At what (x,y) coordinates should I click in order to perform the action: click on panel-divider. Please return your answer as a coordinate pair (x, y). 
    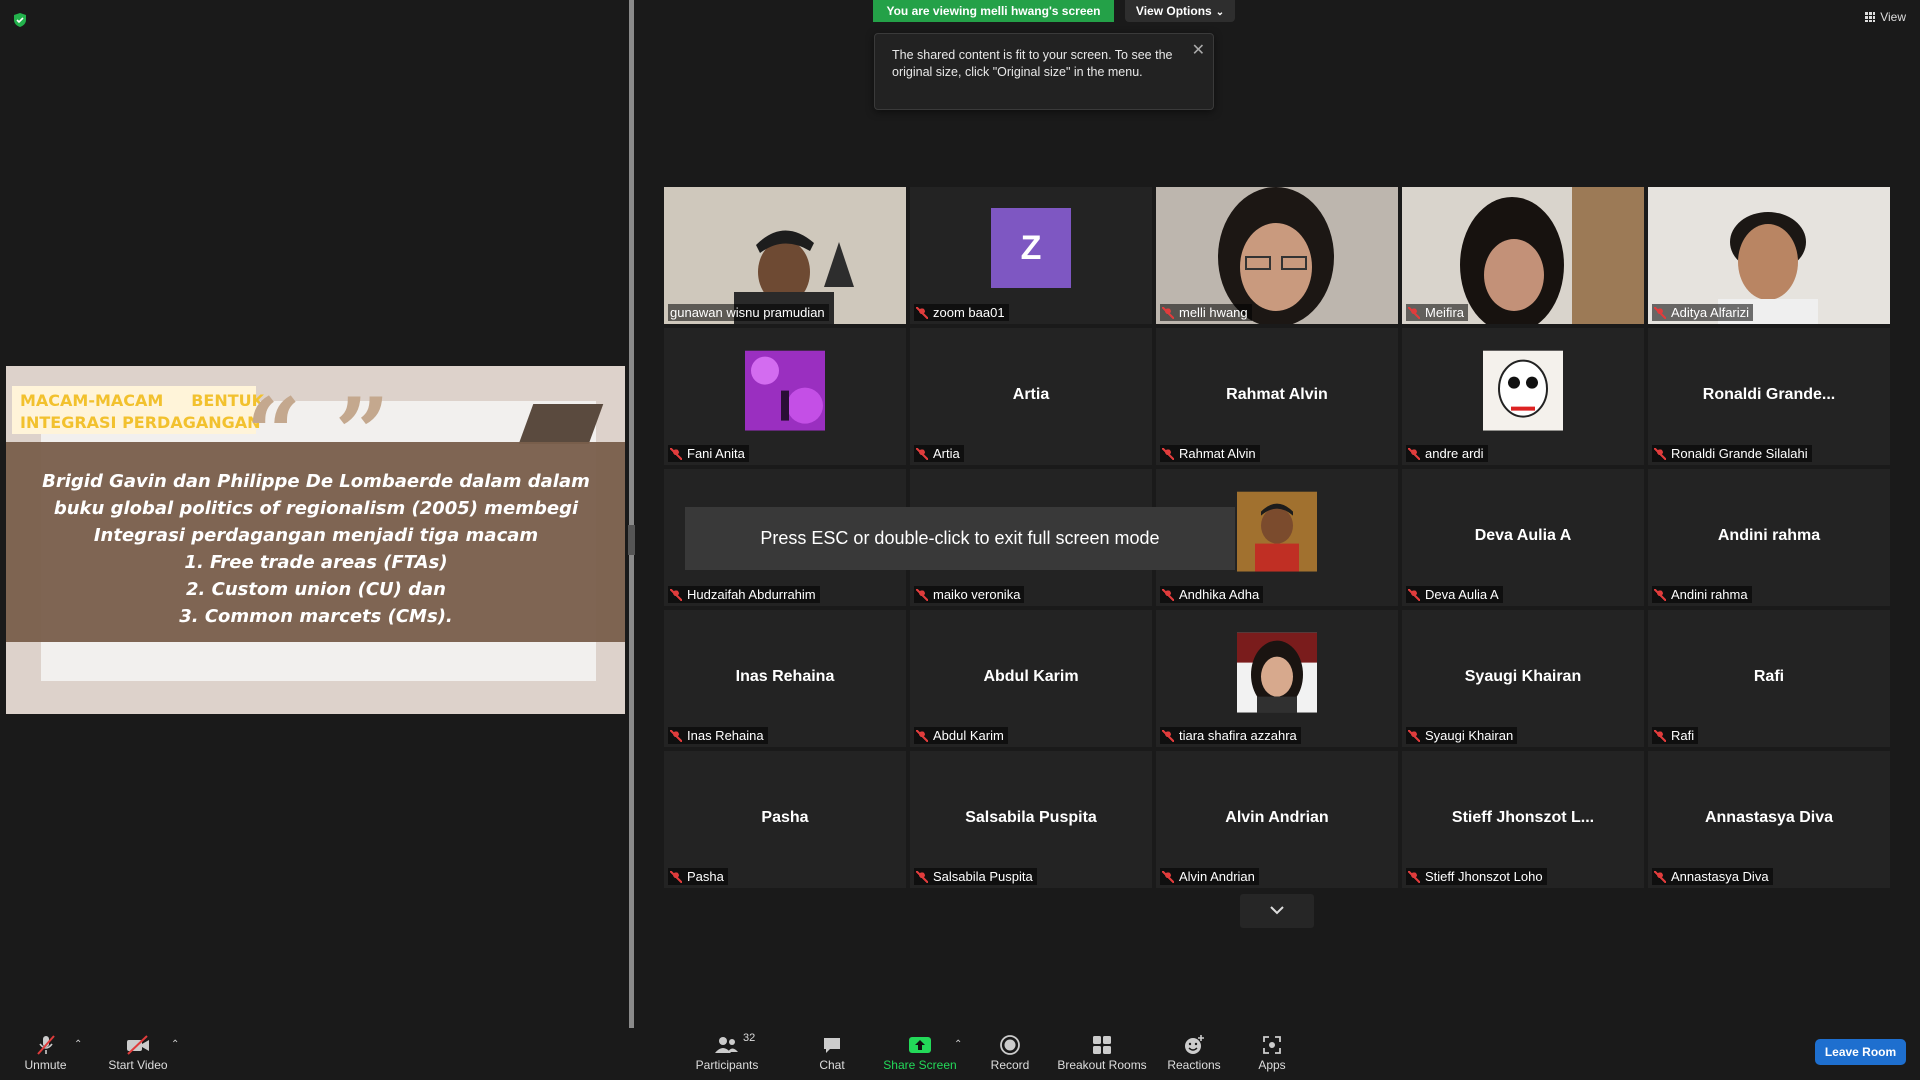
    Looking at the image, I should click on (631, 514).